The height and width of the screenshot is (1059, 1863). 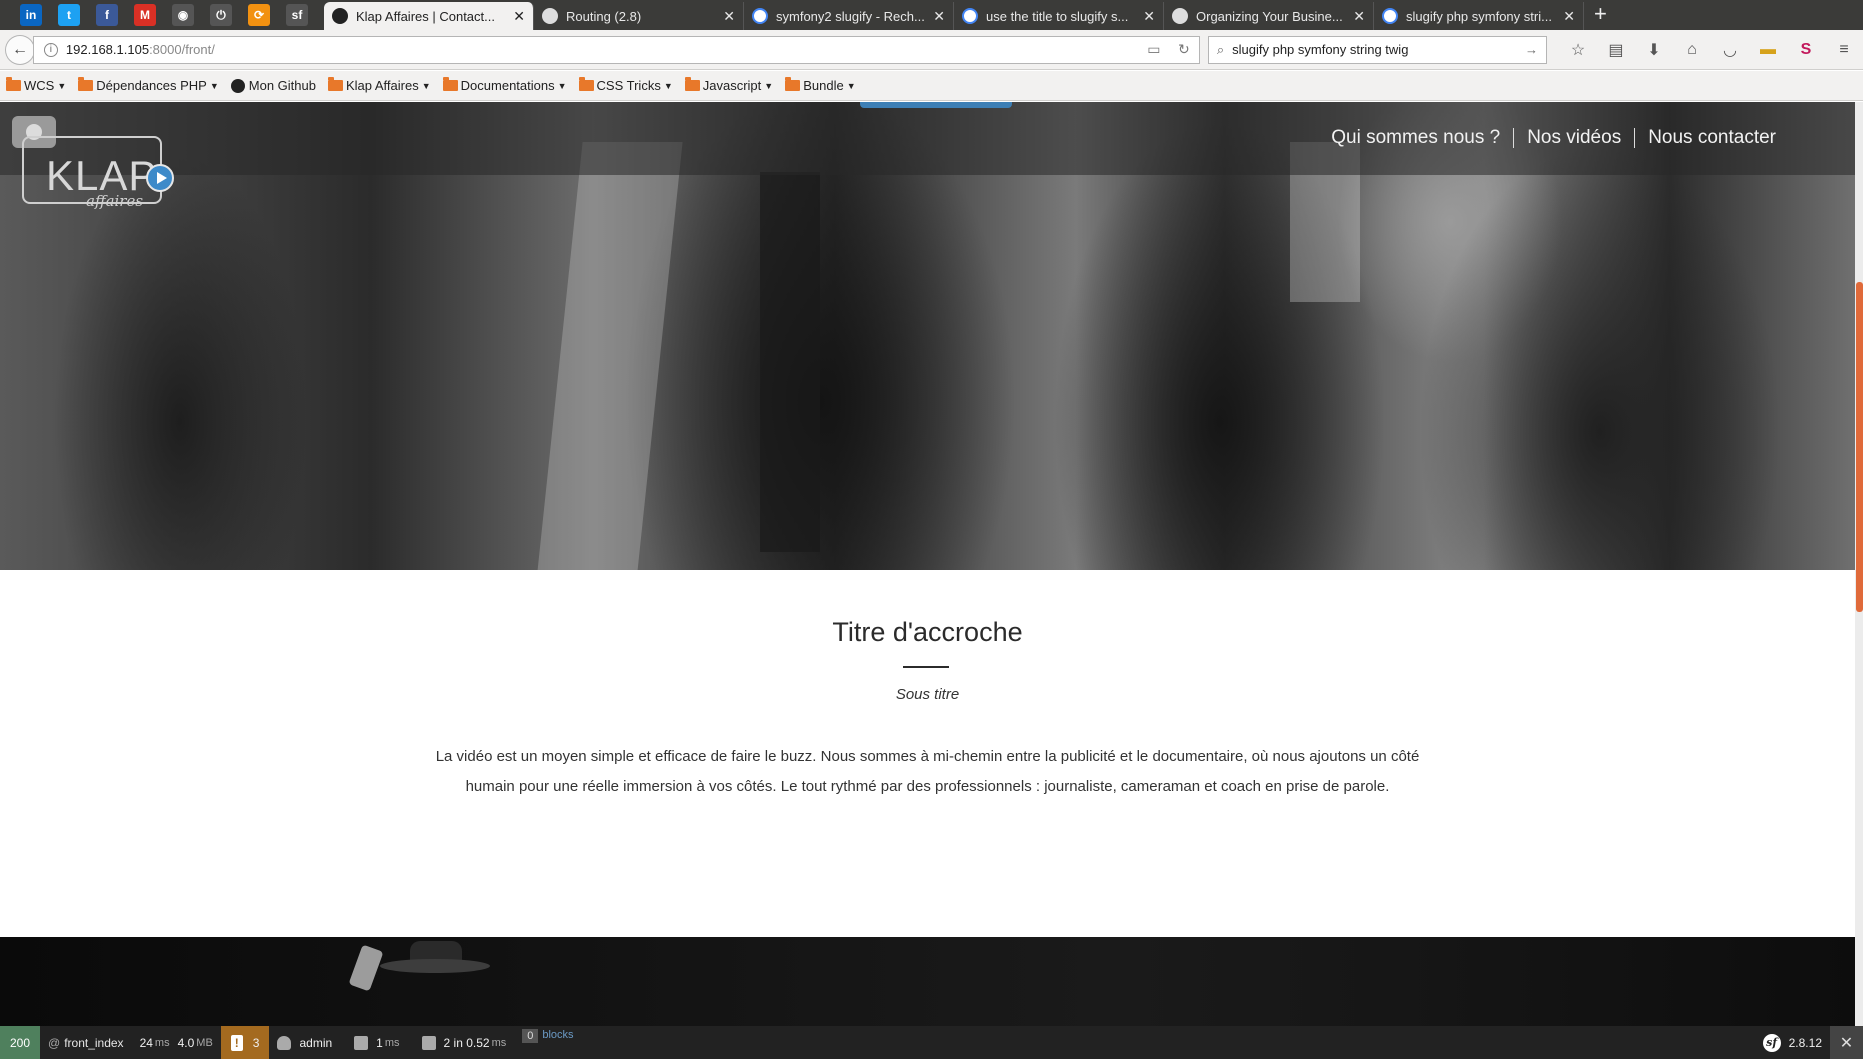 I want to click on new-tab-button: +, so click(x=1600, y=15).